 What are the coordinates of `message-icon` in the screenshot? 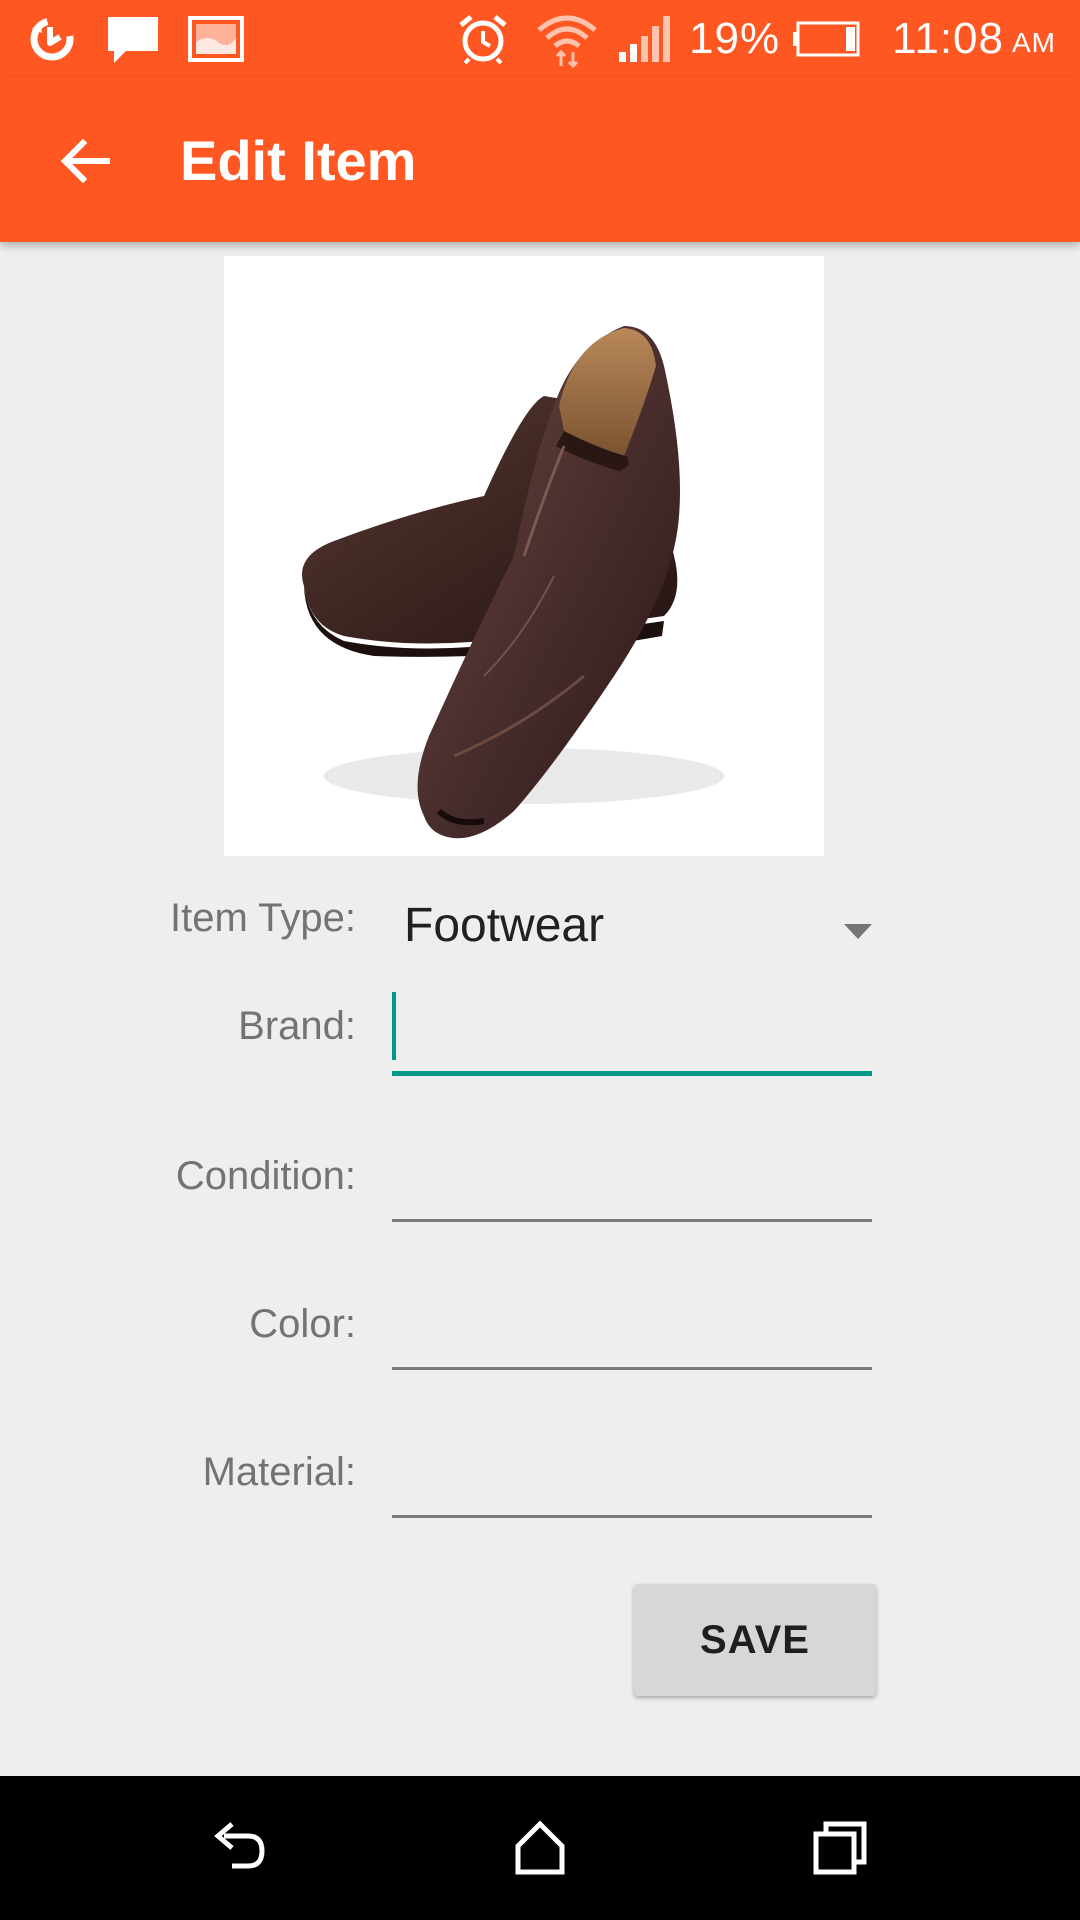 It's located at (133, 39).